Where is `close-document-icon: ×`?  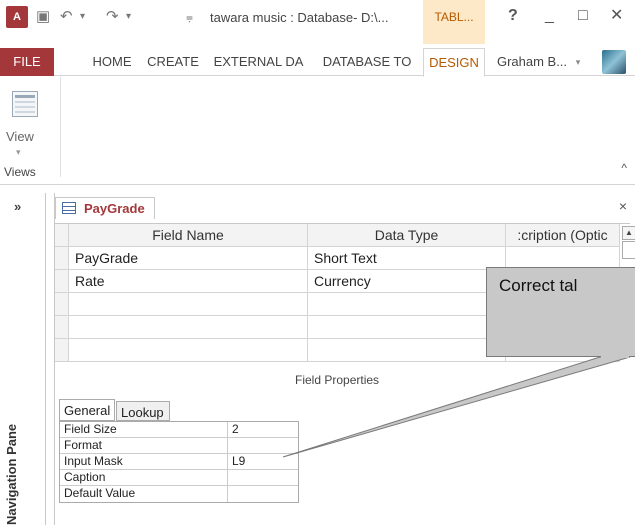 close-document-icon: × is located at coordinates (623, 206).